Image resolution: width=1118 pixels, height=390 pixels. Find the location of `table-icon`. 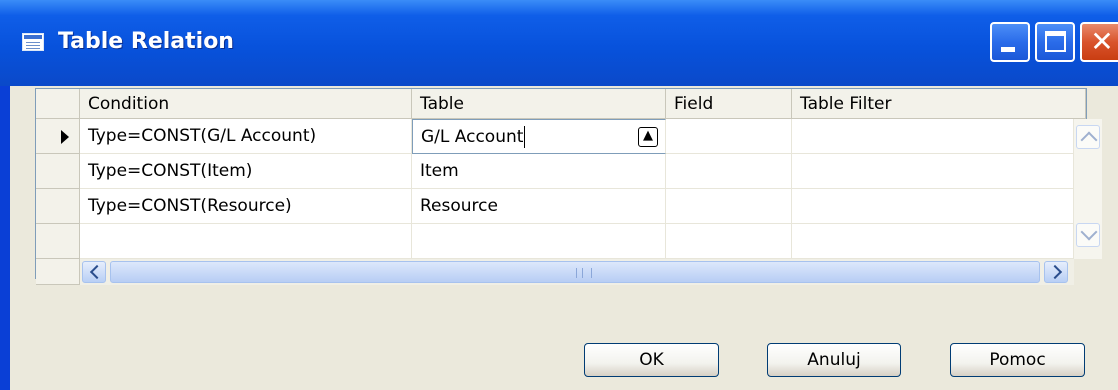

table-icon is located at coordinates (33, 42).